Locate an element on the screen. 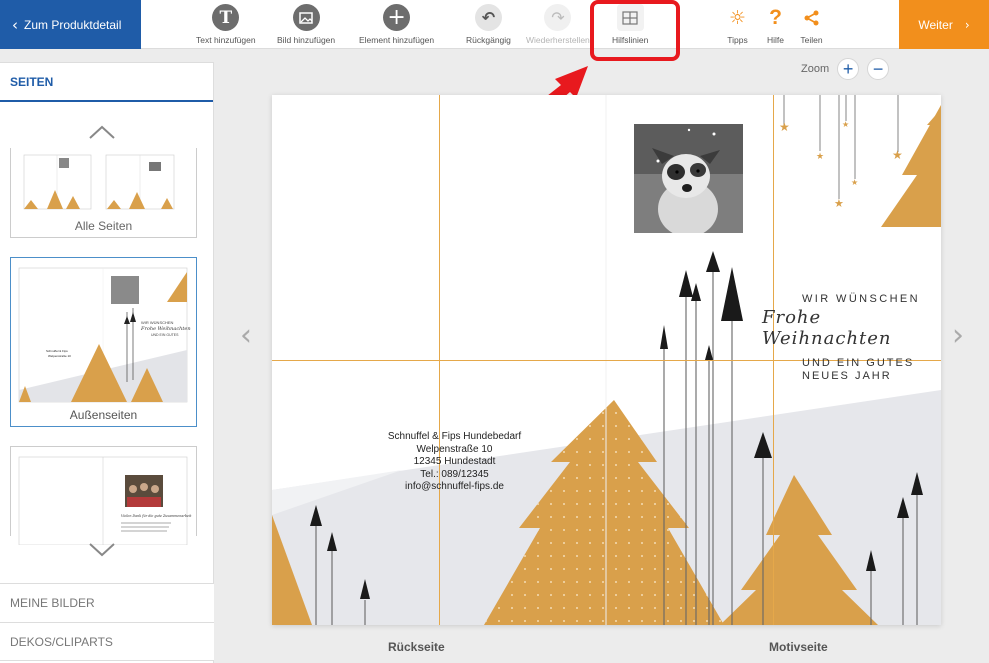 This screenshot has height=663, width=989. address-phone: Tel.: 089/12345 is located at coordinates (454, 474).